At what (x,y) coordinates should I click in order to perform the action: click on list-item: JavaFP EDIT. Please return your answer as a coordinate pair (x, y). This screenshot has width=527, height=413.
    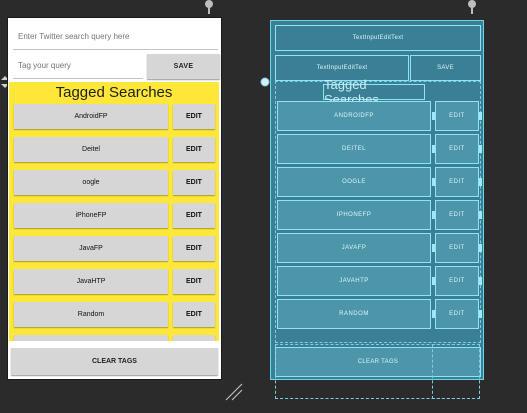
    Looking at the image, I should click on (116, 248).